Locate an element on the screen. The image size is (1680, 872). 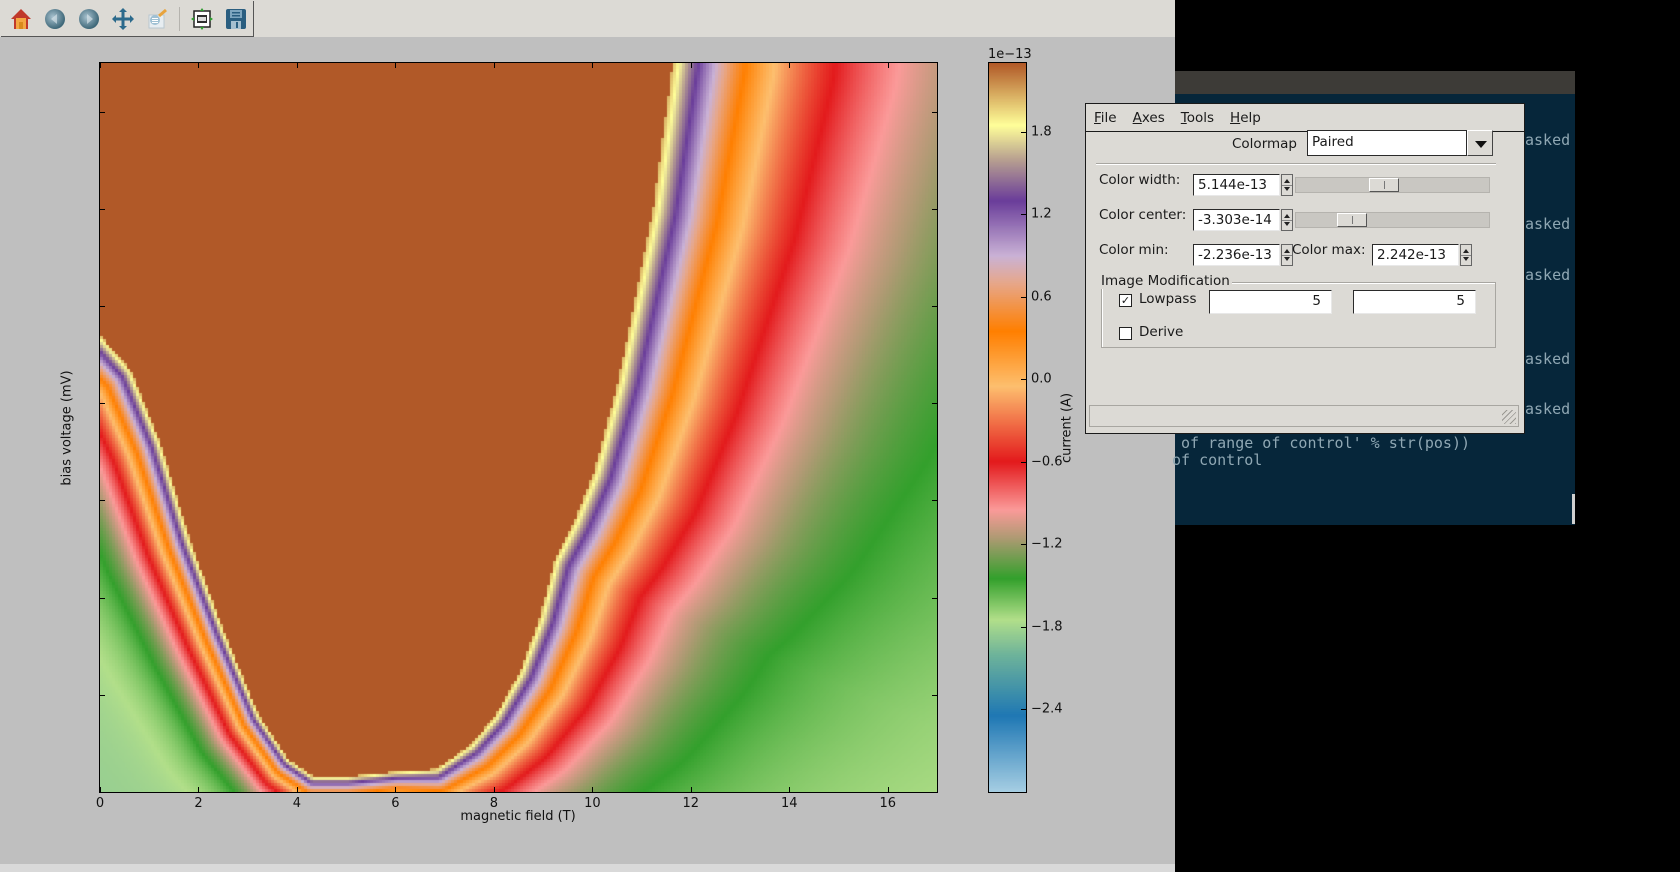
zoom-rect-icon is located at coordinates (157, 18).